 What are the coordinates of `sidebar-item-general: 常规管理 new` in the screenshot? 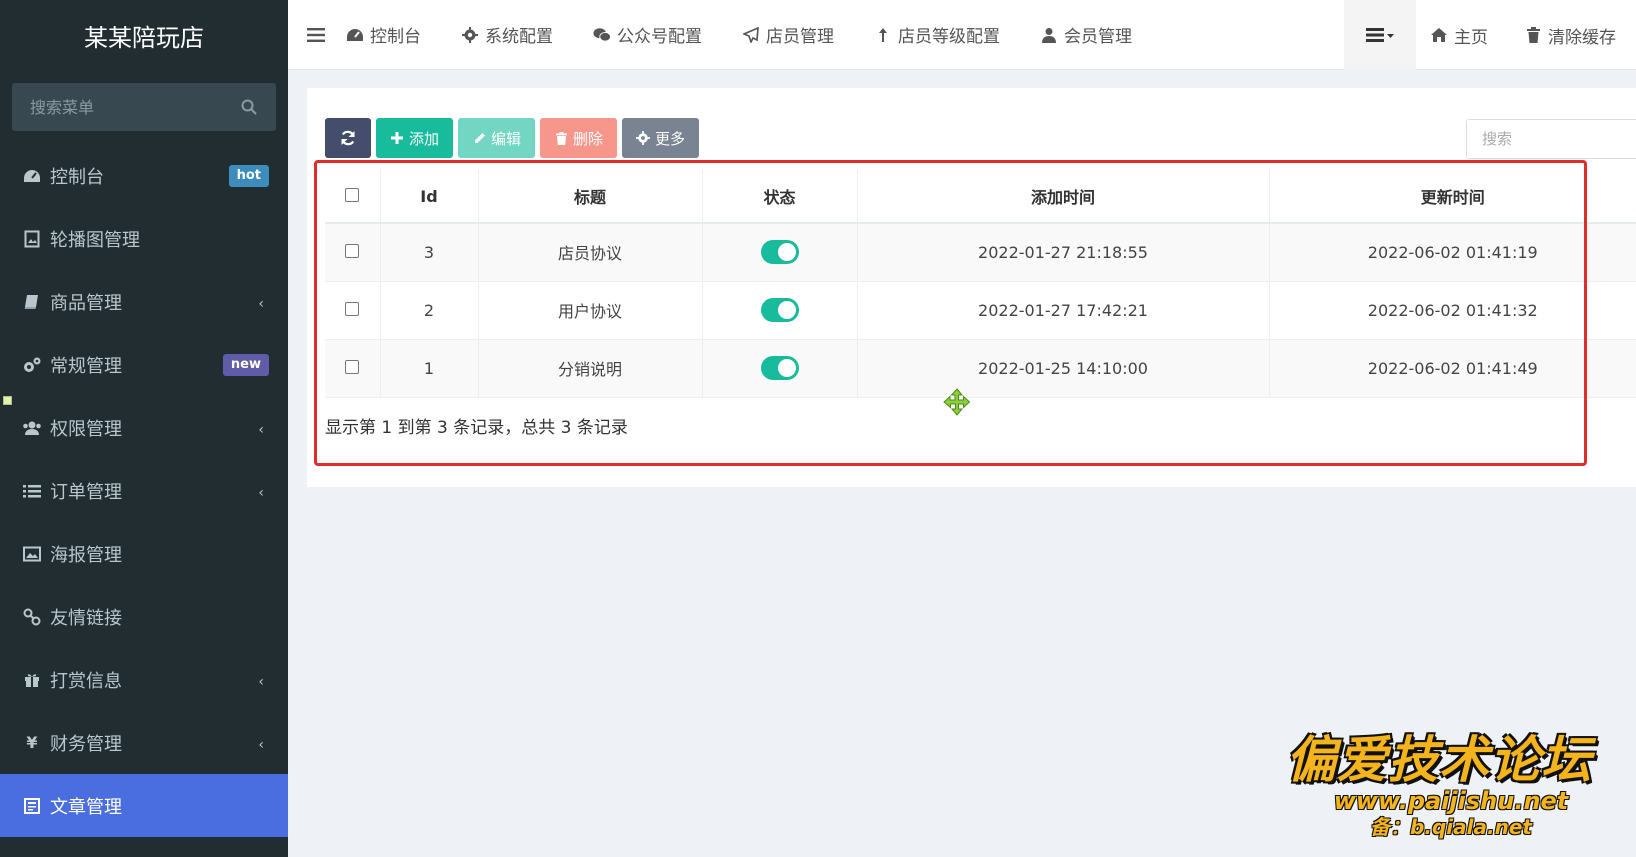 It's located at (144, 364).